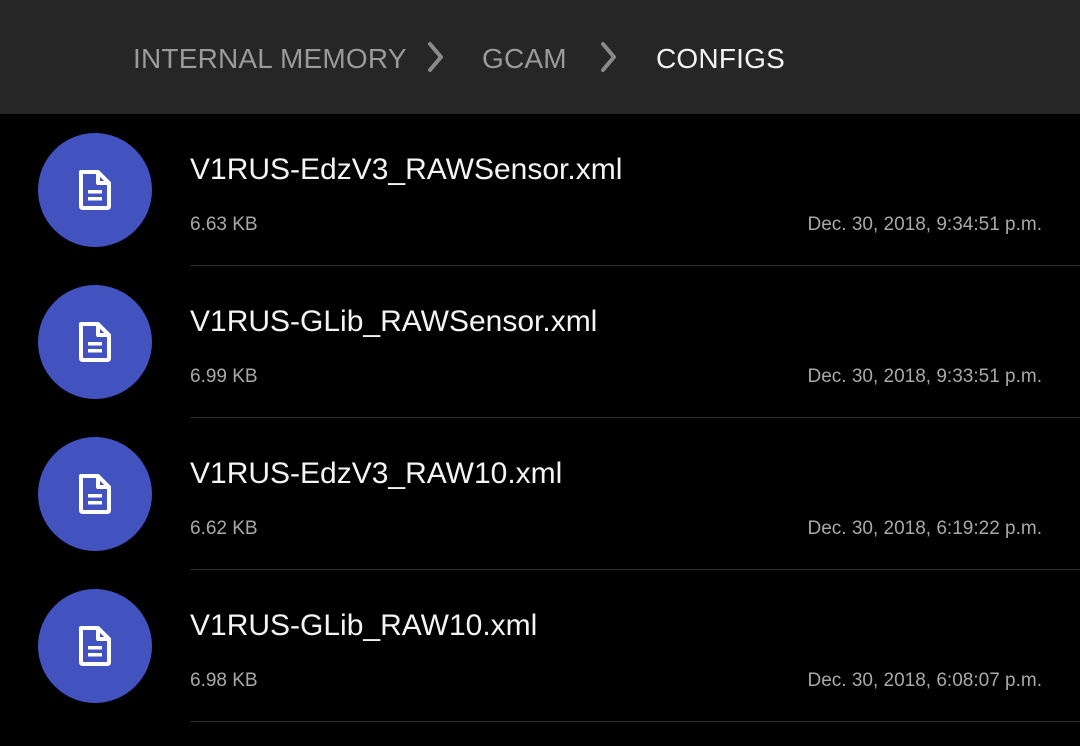 The width and height of the screenshot is (1080, 746). What do you see at coordinates (925, 224) in the screenshot?
I see `file-date: Dec. 30, 2018, 9:34:51 p.m.` at bounding box center [925, 224].